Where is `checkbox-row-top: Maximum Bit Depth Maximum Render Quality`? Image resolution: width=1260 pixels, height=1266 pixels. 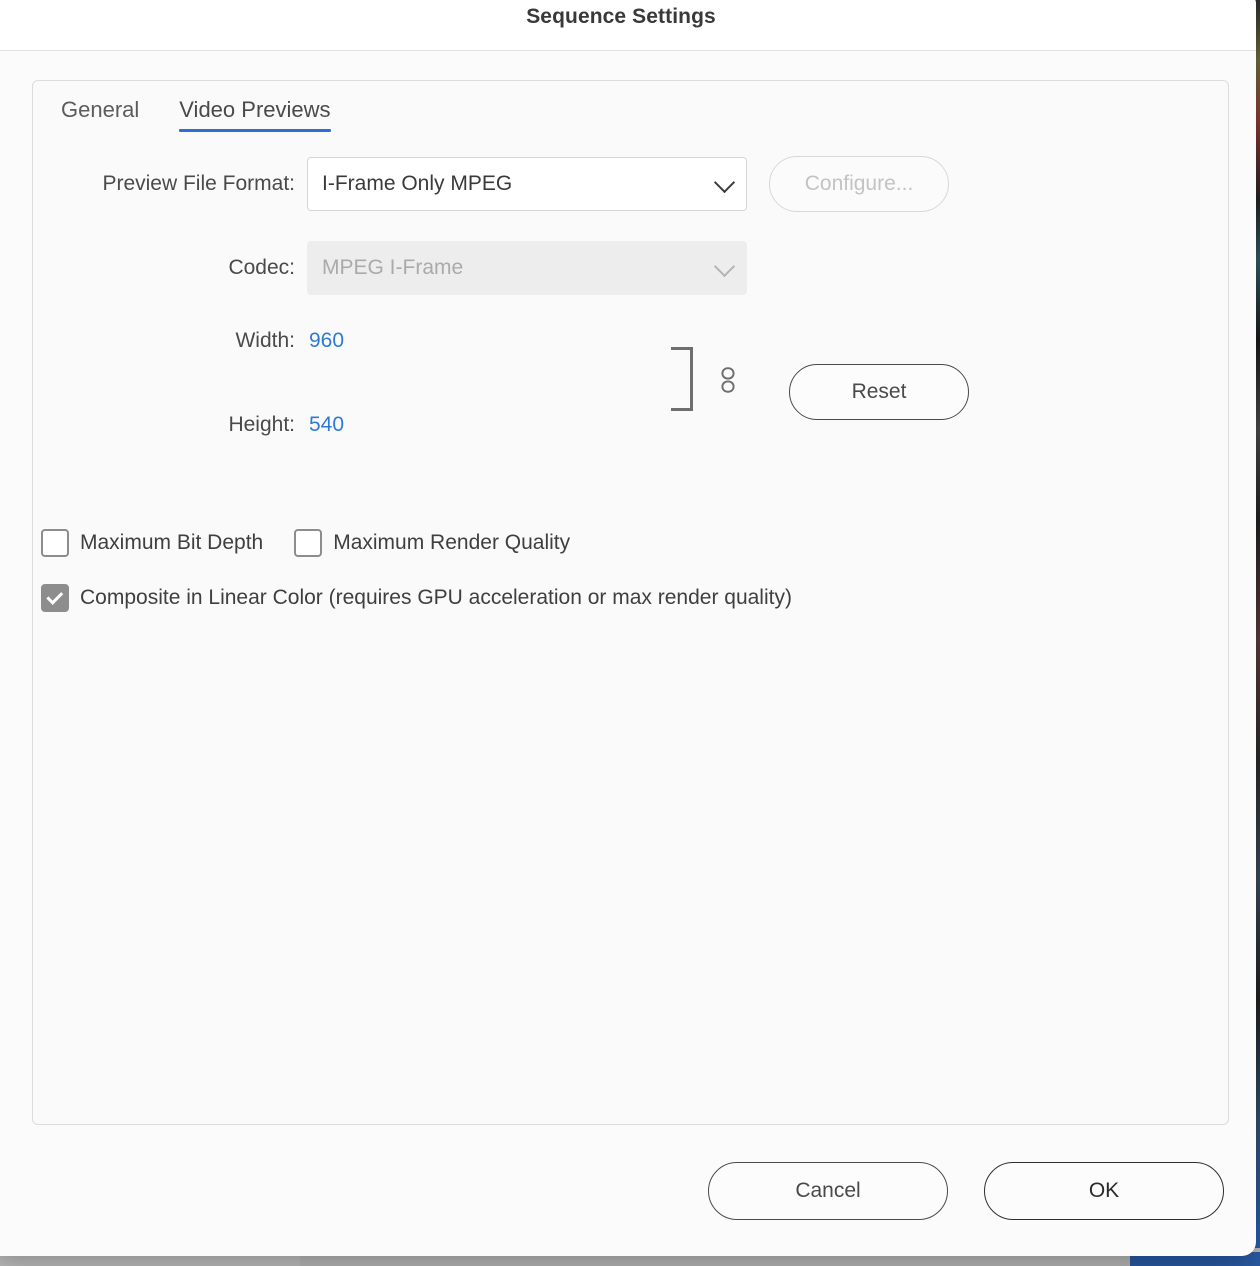
checkbox-row-top: Maximum Bit Depth Maximum Render Quality is located at coordinates (305, 543).